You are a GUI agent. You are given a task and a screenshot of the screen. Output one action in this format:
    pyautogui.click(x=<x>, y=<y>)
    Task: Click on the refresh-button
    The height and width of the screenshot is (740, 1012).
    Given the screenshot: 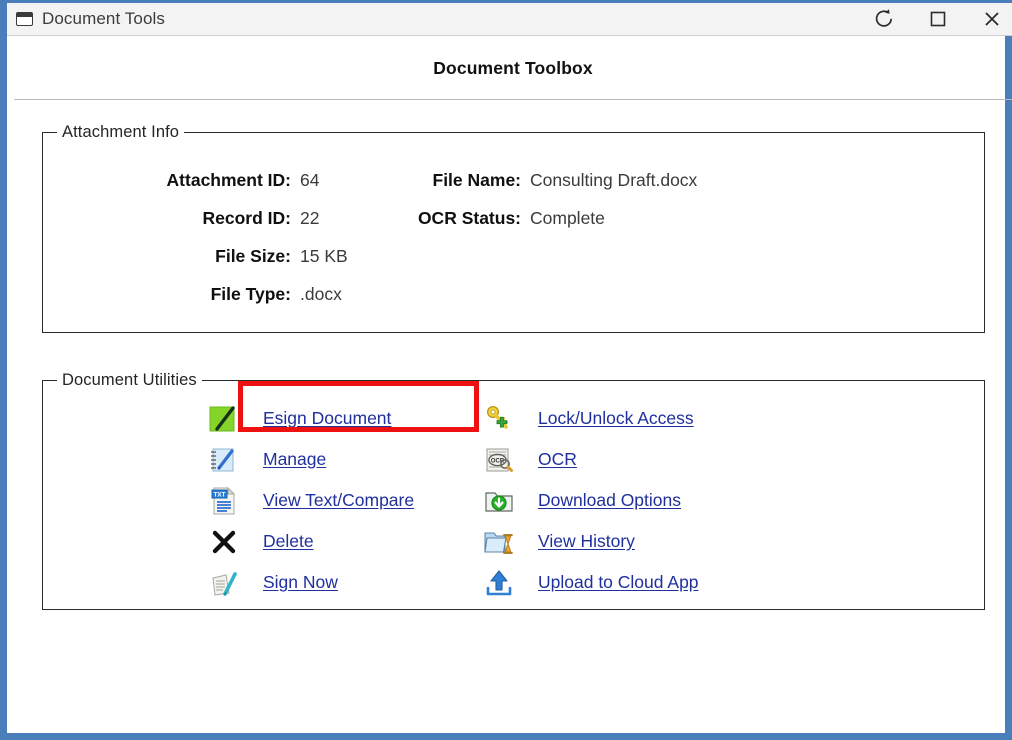 What is the action you would take?
    pyautogui.click(x=884, y=19)
    